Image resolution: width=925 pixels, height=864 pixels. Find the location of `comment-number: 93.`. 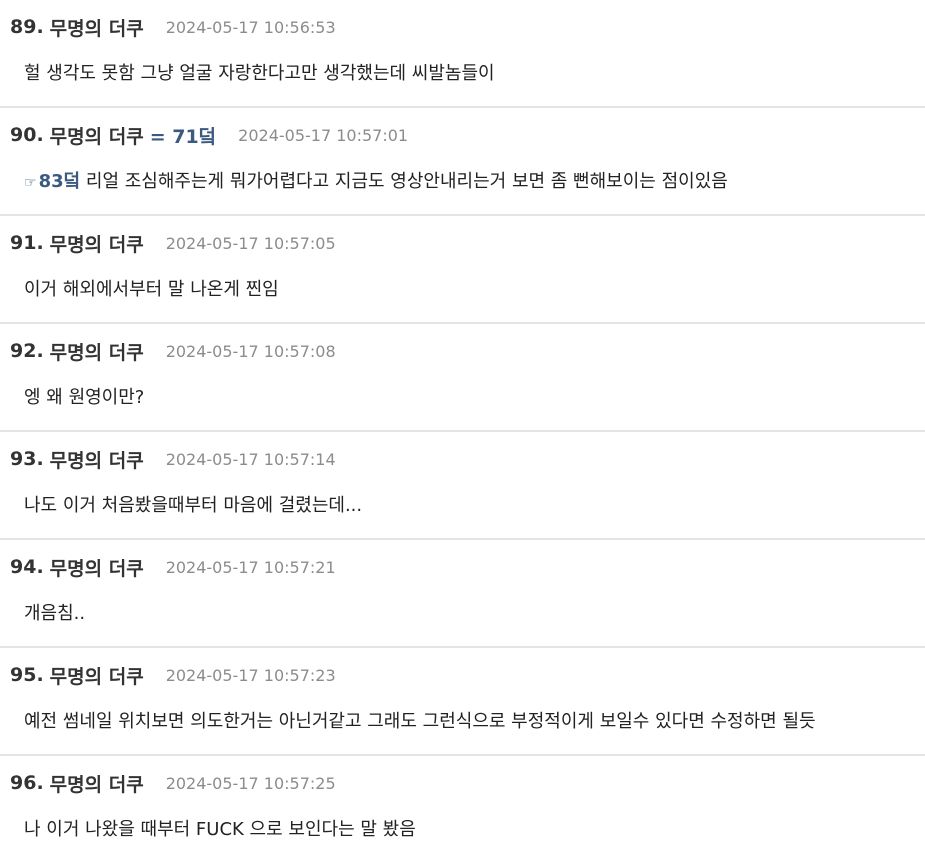

comment-number: 93. is located at coordinates (27, 459).